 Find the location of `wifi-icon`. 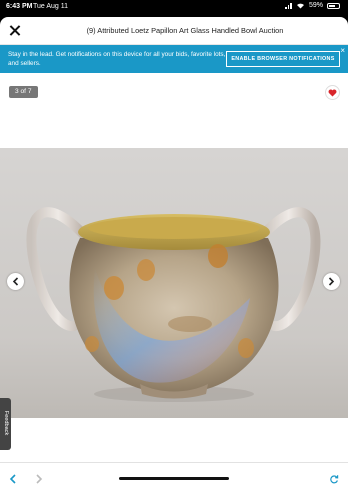

wifi-icon is located at coordinates (300, 6).